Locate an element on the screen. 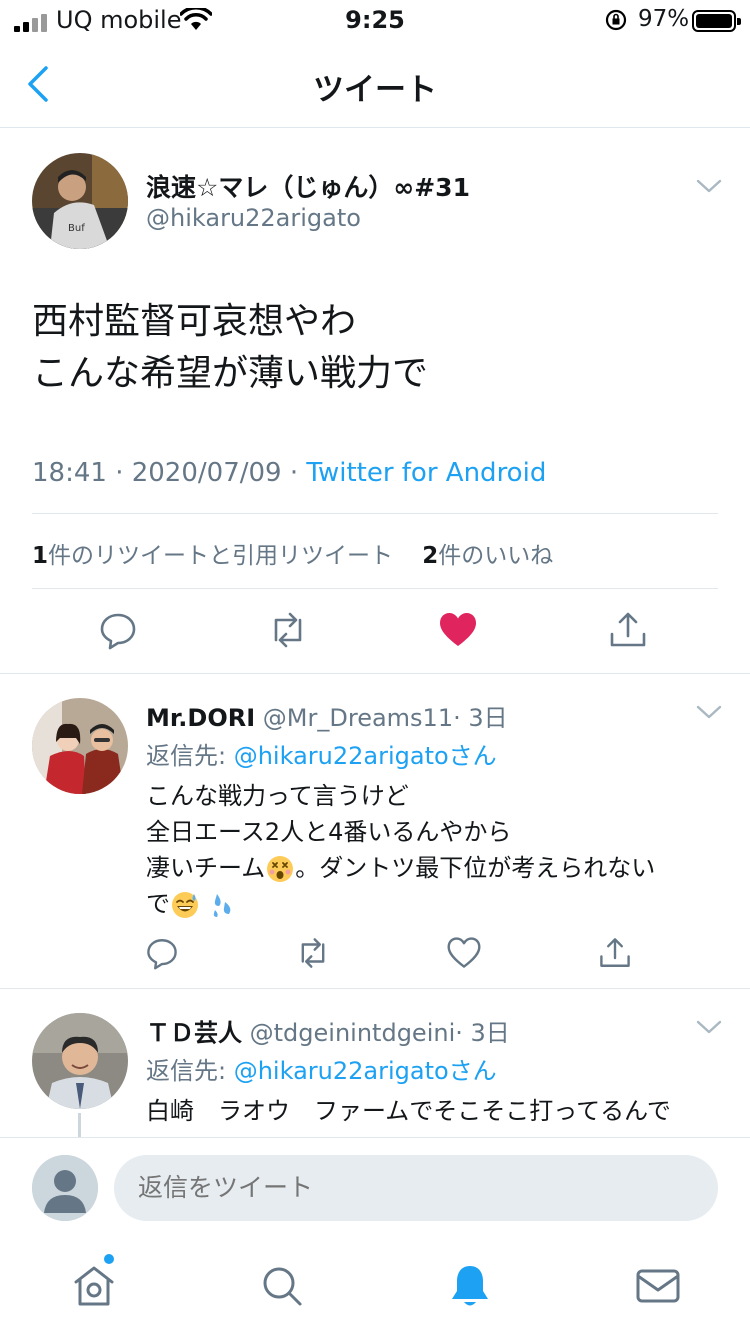 This screenshot has width=750, height=1334. home-icon is located at coordinates (94, 1286).